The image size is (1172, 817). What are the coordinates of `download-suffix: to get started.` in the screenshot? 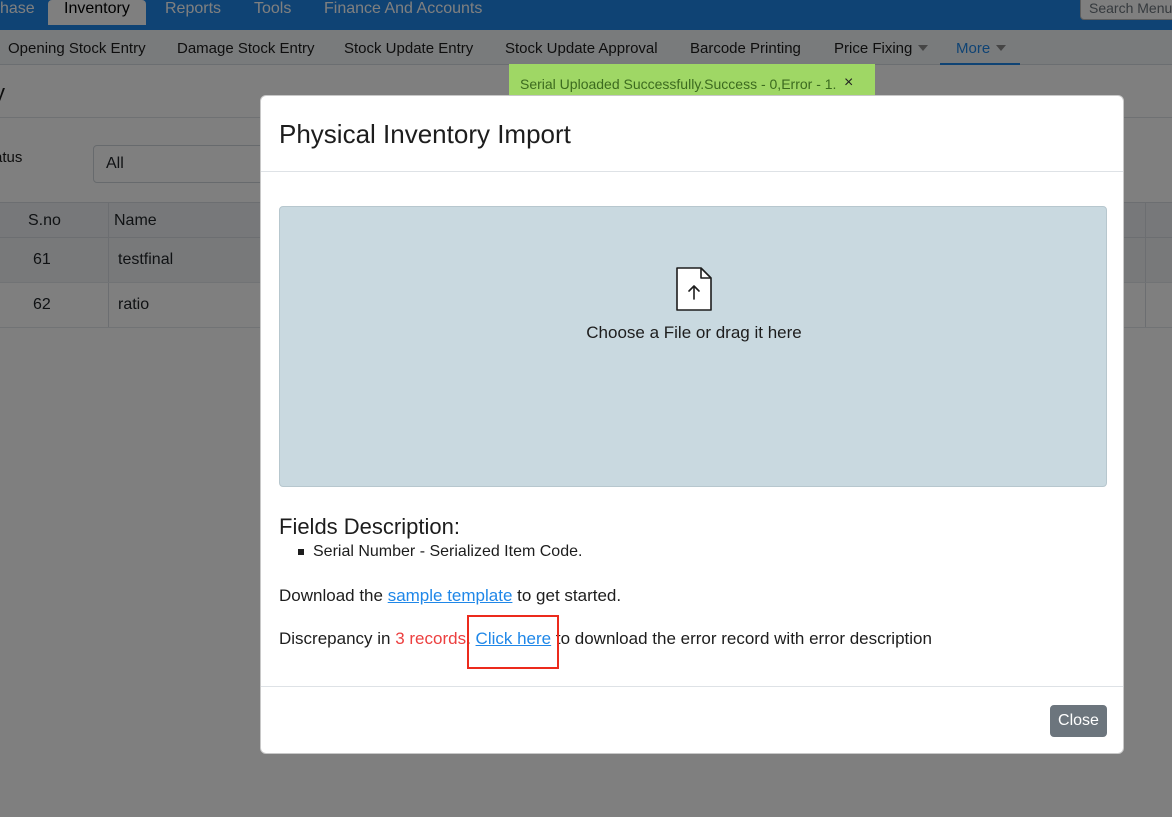 It's located at (567, 595).